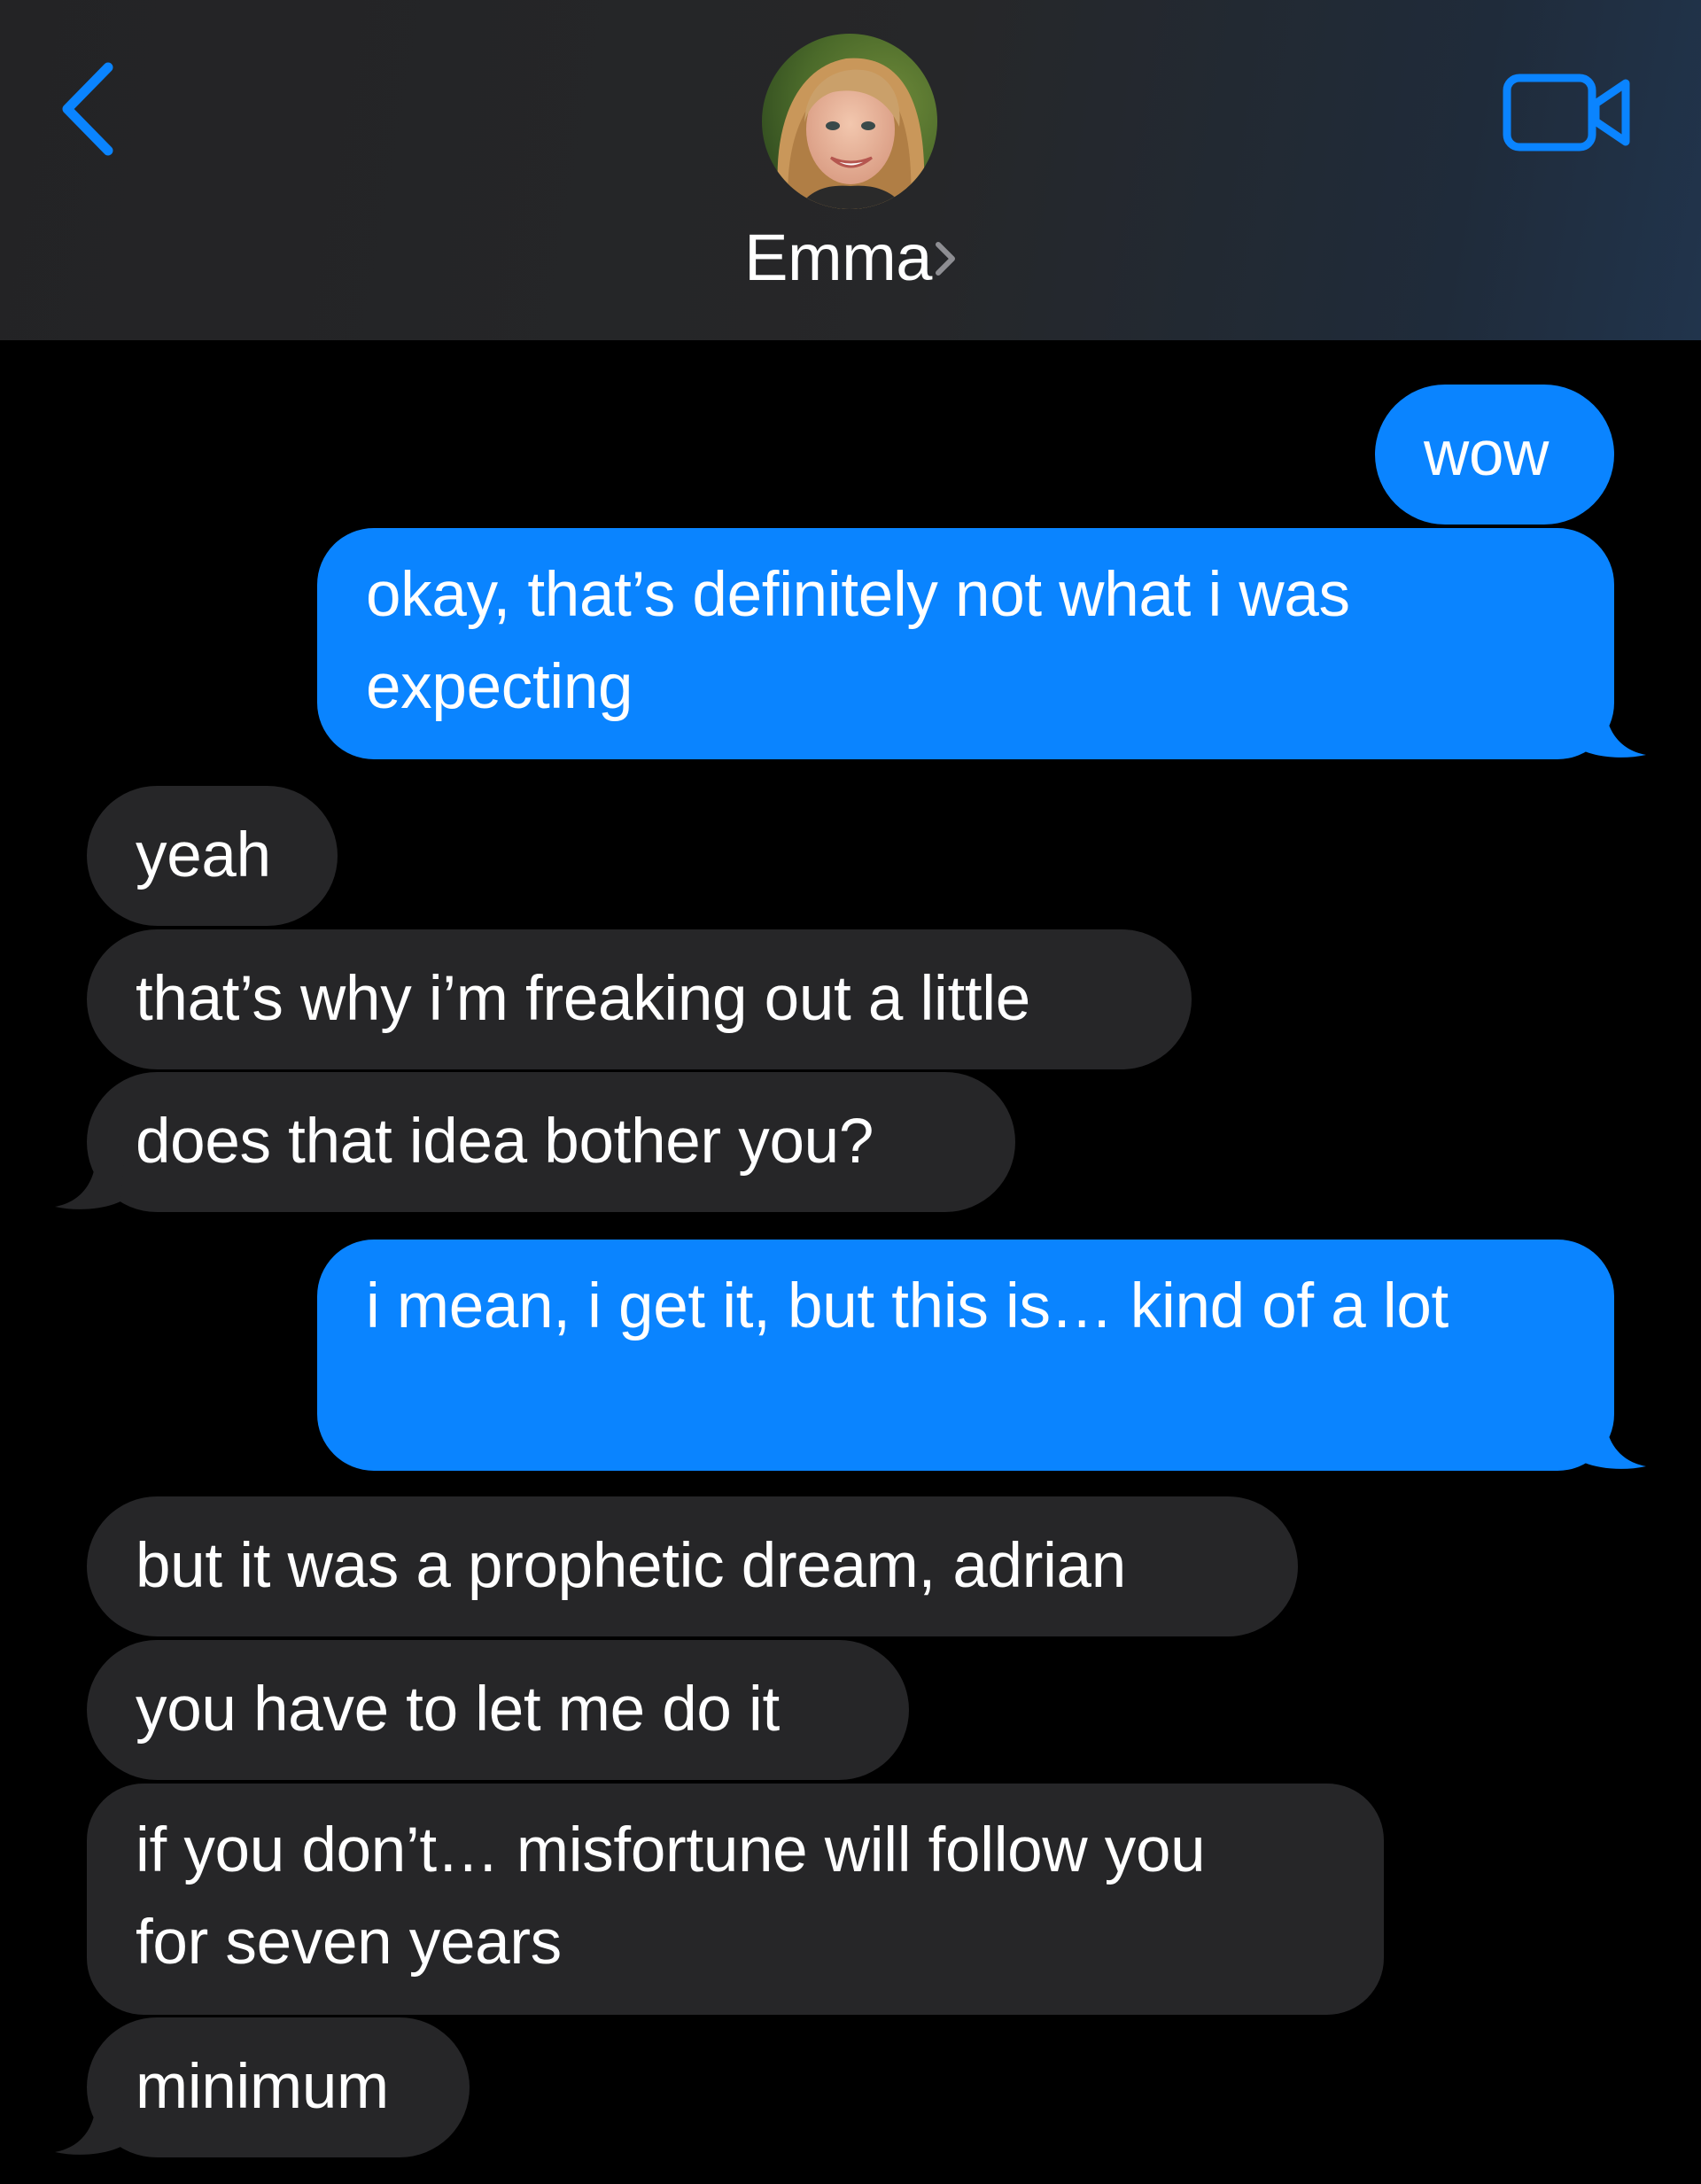  I want to click on message-text: you have to let me do it, so click(458, 1710).